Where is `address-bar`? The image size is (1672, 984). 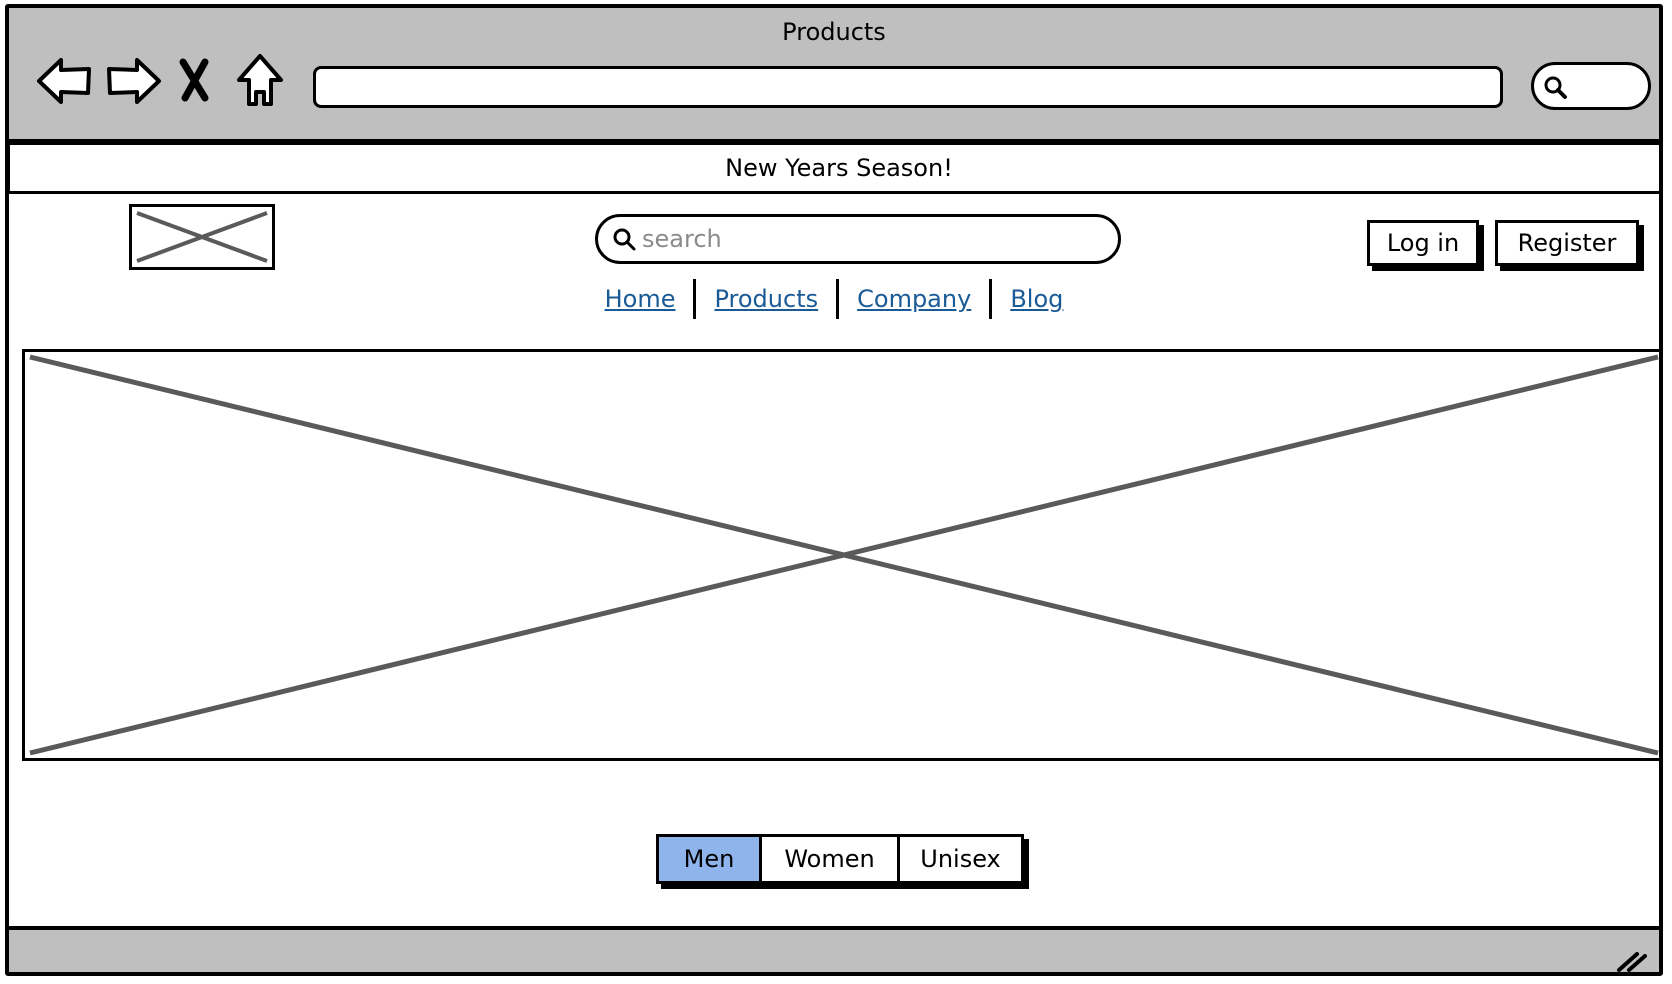
address-bar is located at coordinates (908, 87).